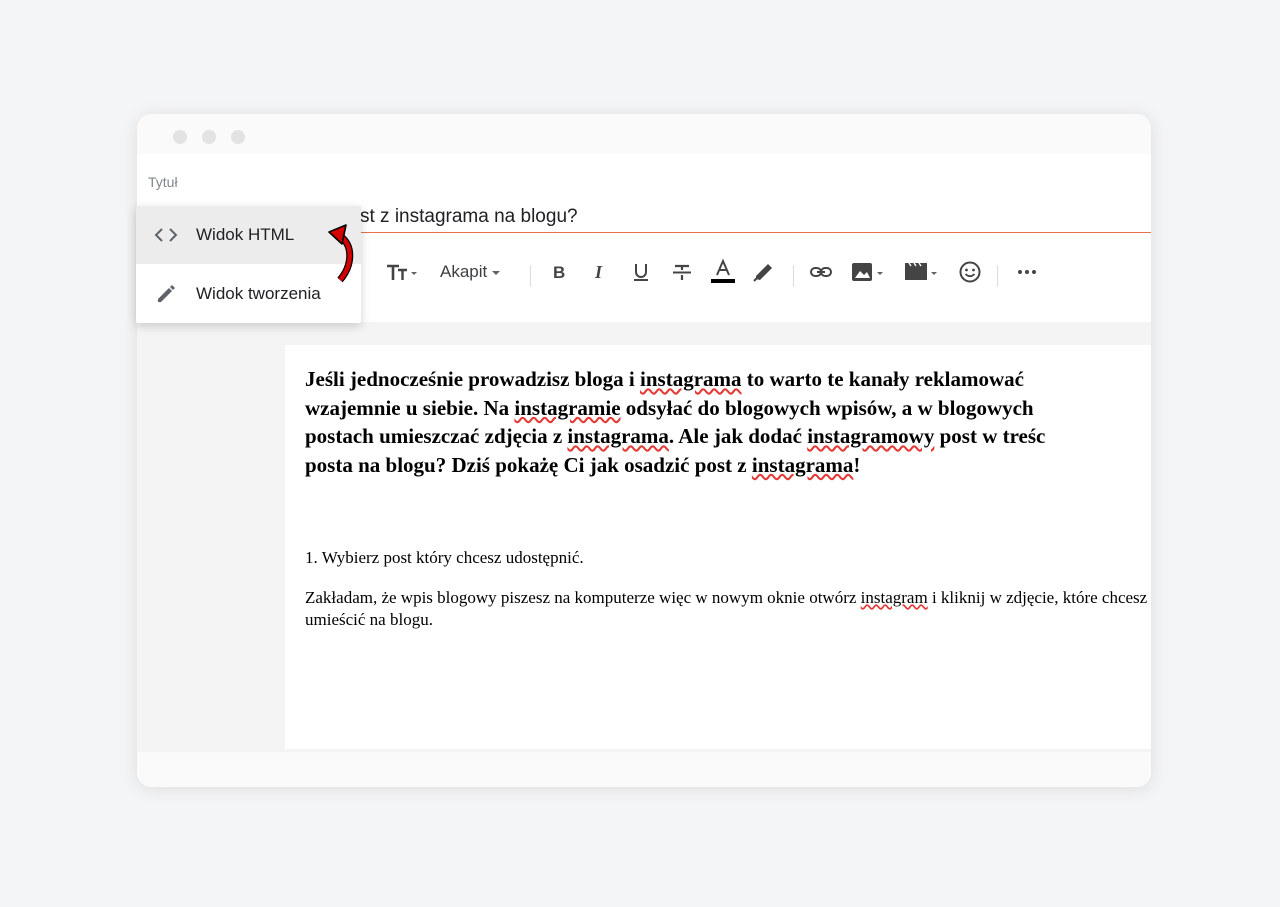 This screenshot has width=1280, height=907. I want to click on bold-icon: B, so click(559, 272).